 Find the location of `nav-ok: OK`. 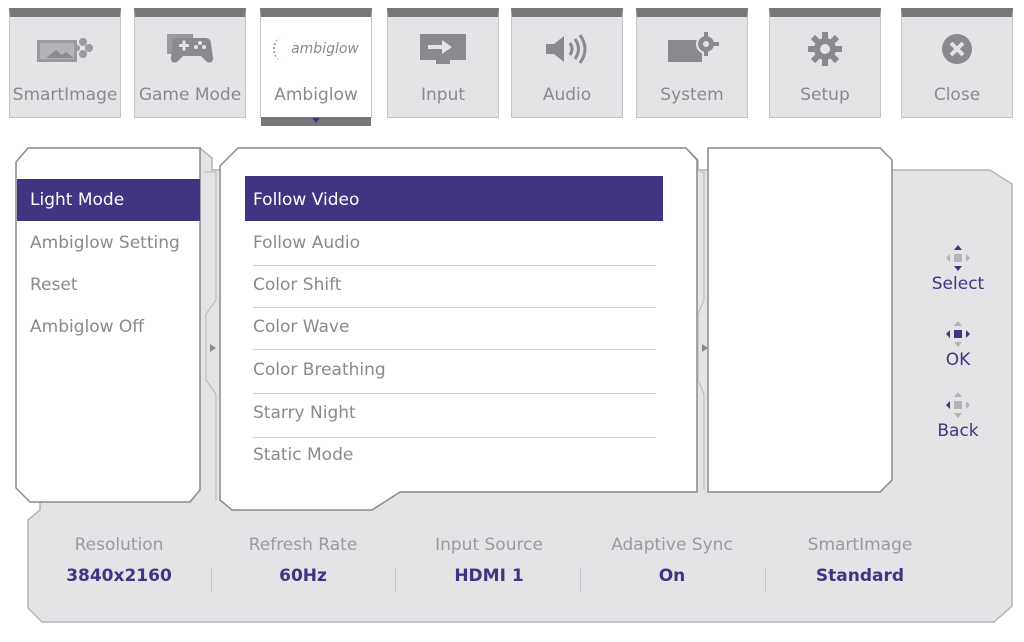

nav-ok: OK is located at coordinates (958, 345).